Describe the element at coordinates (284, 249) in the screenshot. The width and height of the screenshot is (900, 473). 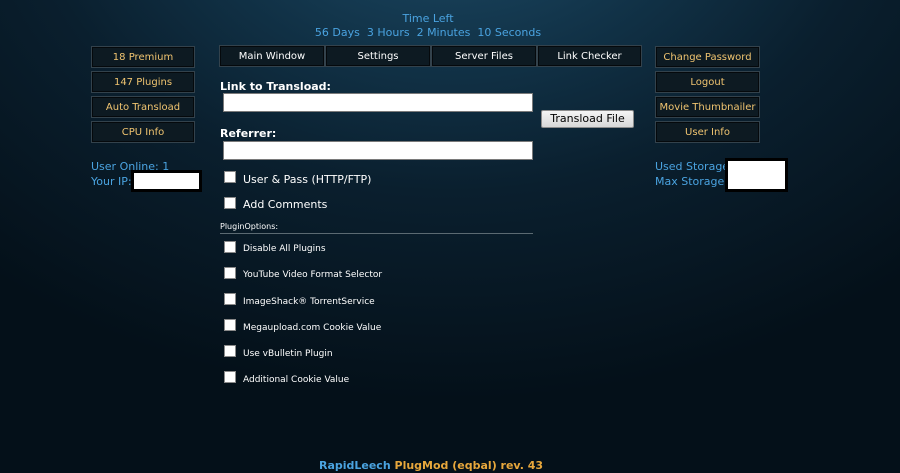
I see `disable-all-plugins-label: Disable All Plugins` at that location.